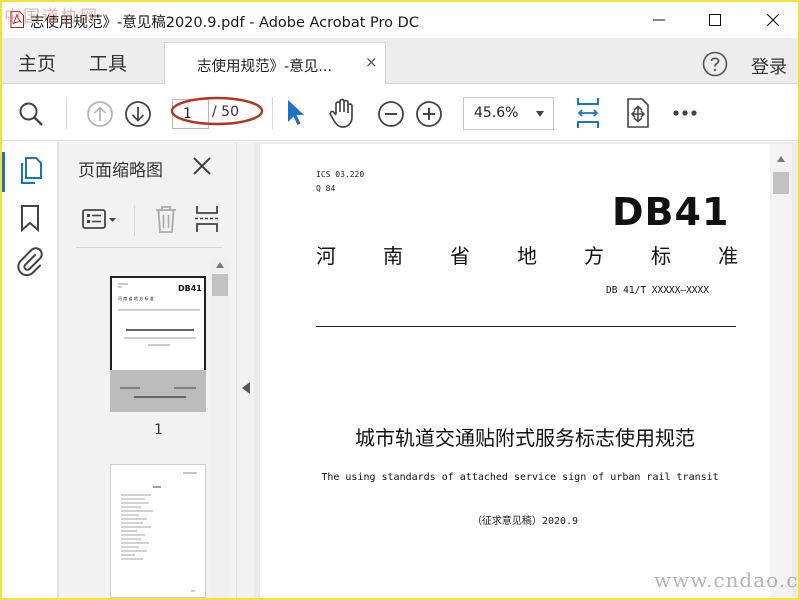 Image resolution: width=800 pixels, height=600 pixels. Describe the element at coordinates (326, 256) in the screenshot. I see `heading-char: 河` at that location.